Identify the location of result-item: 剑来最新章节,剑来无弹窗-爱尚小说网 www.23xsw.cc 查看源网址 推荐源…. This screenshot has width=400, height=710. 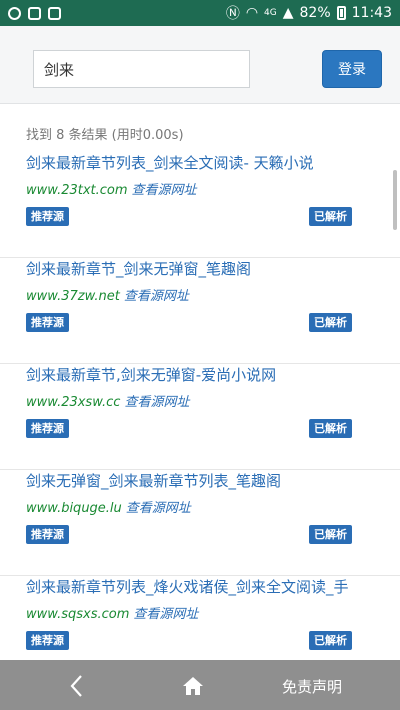
(200, 417).